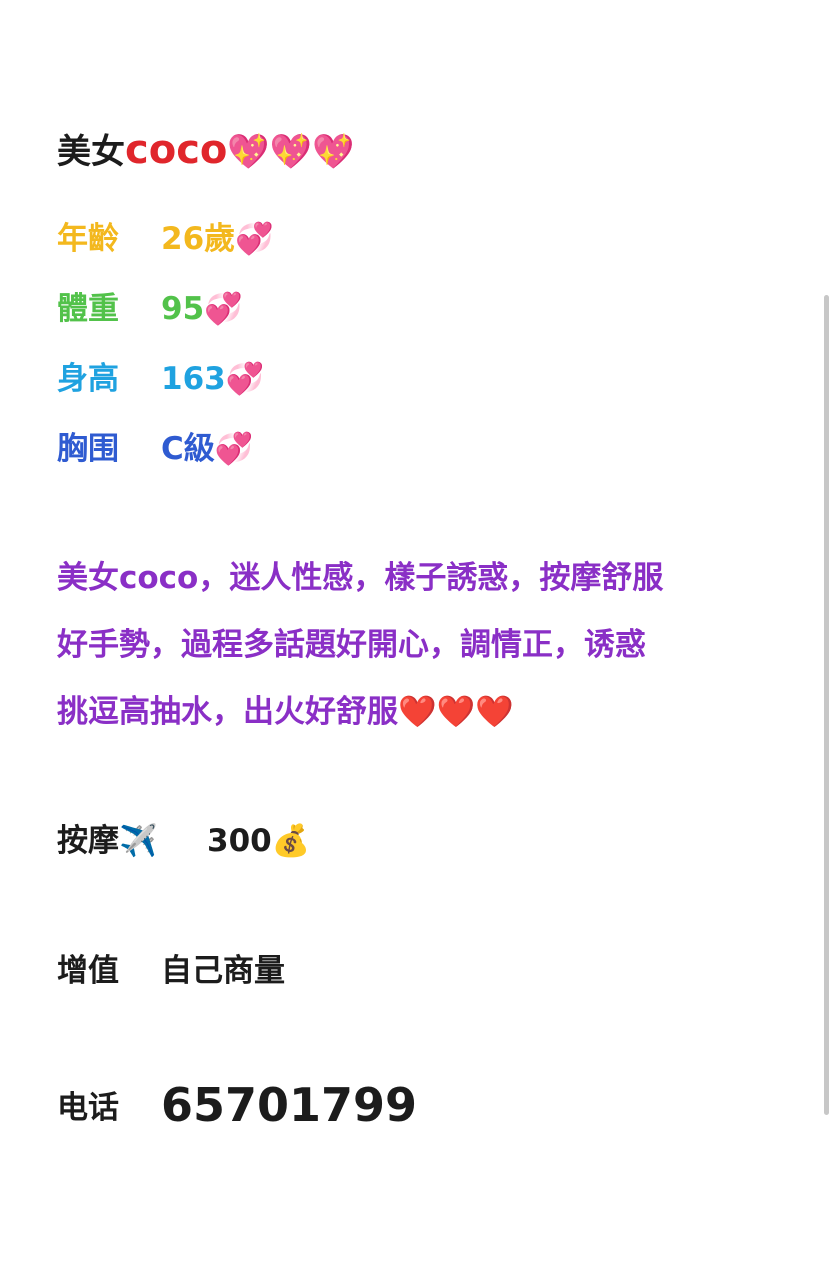 The height and width of the screenshot is (1280, 832). I want to click on red-hearts-icon: ❤️❤️❤️, so click(456, 712).